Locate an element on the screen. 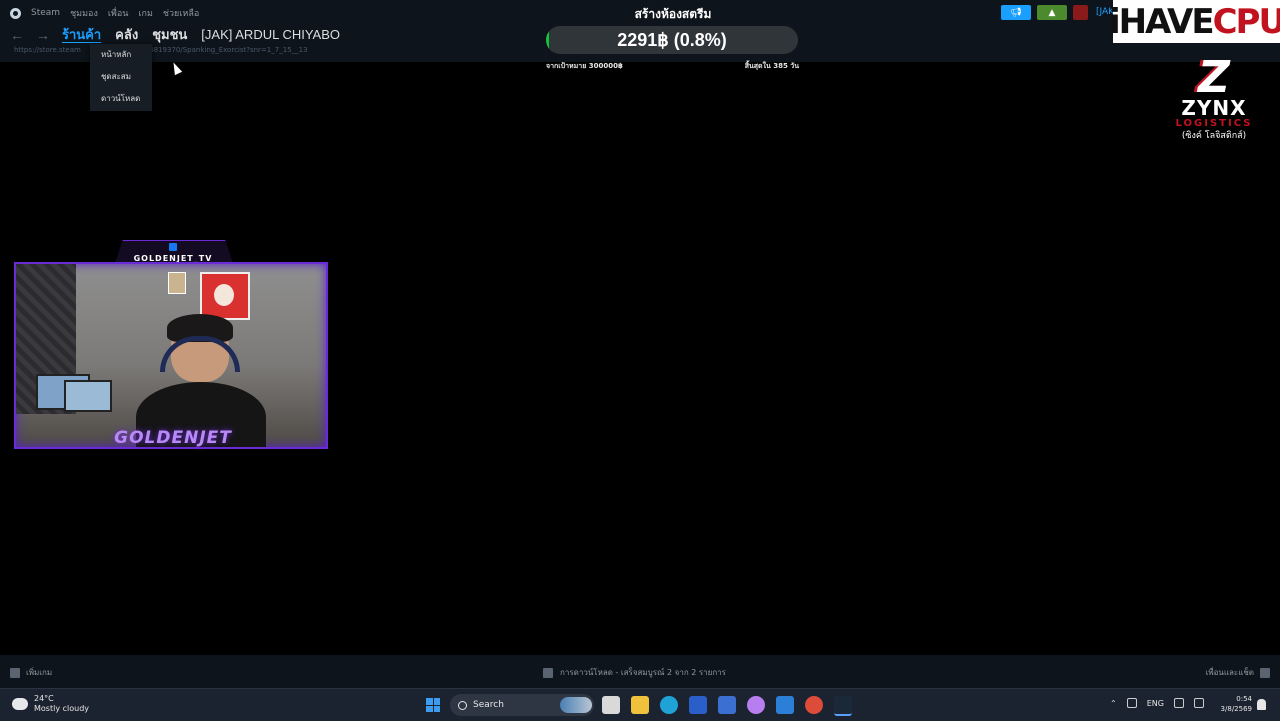 Image resolution: width=1280 pixels, height=721 pixels. dropdown-item-home: หน้าหลัก is located at coordinates (121, 55).